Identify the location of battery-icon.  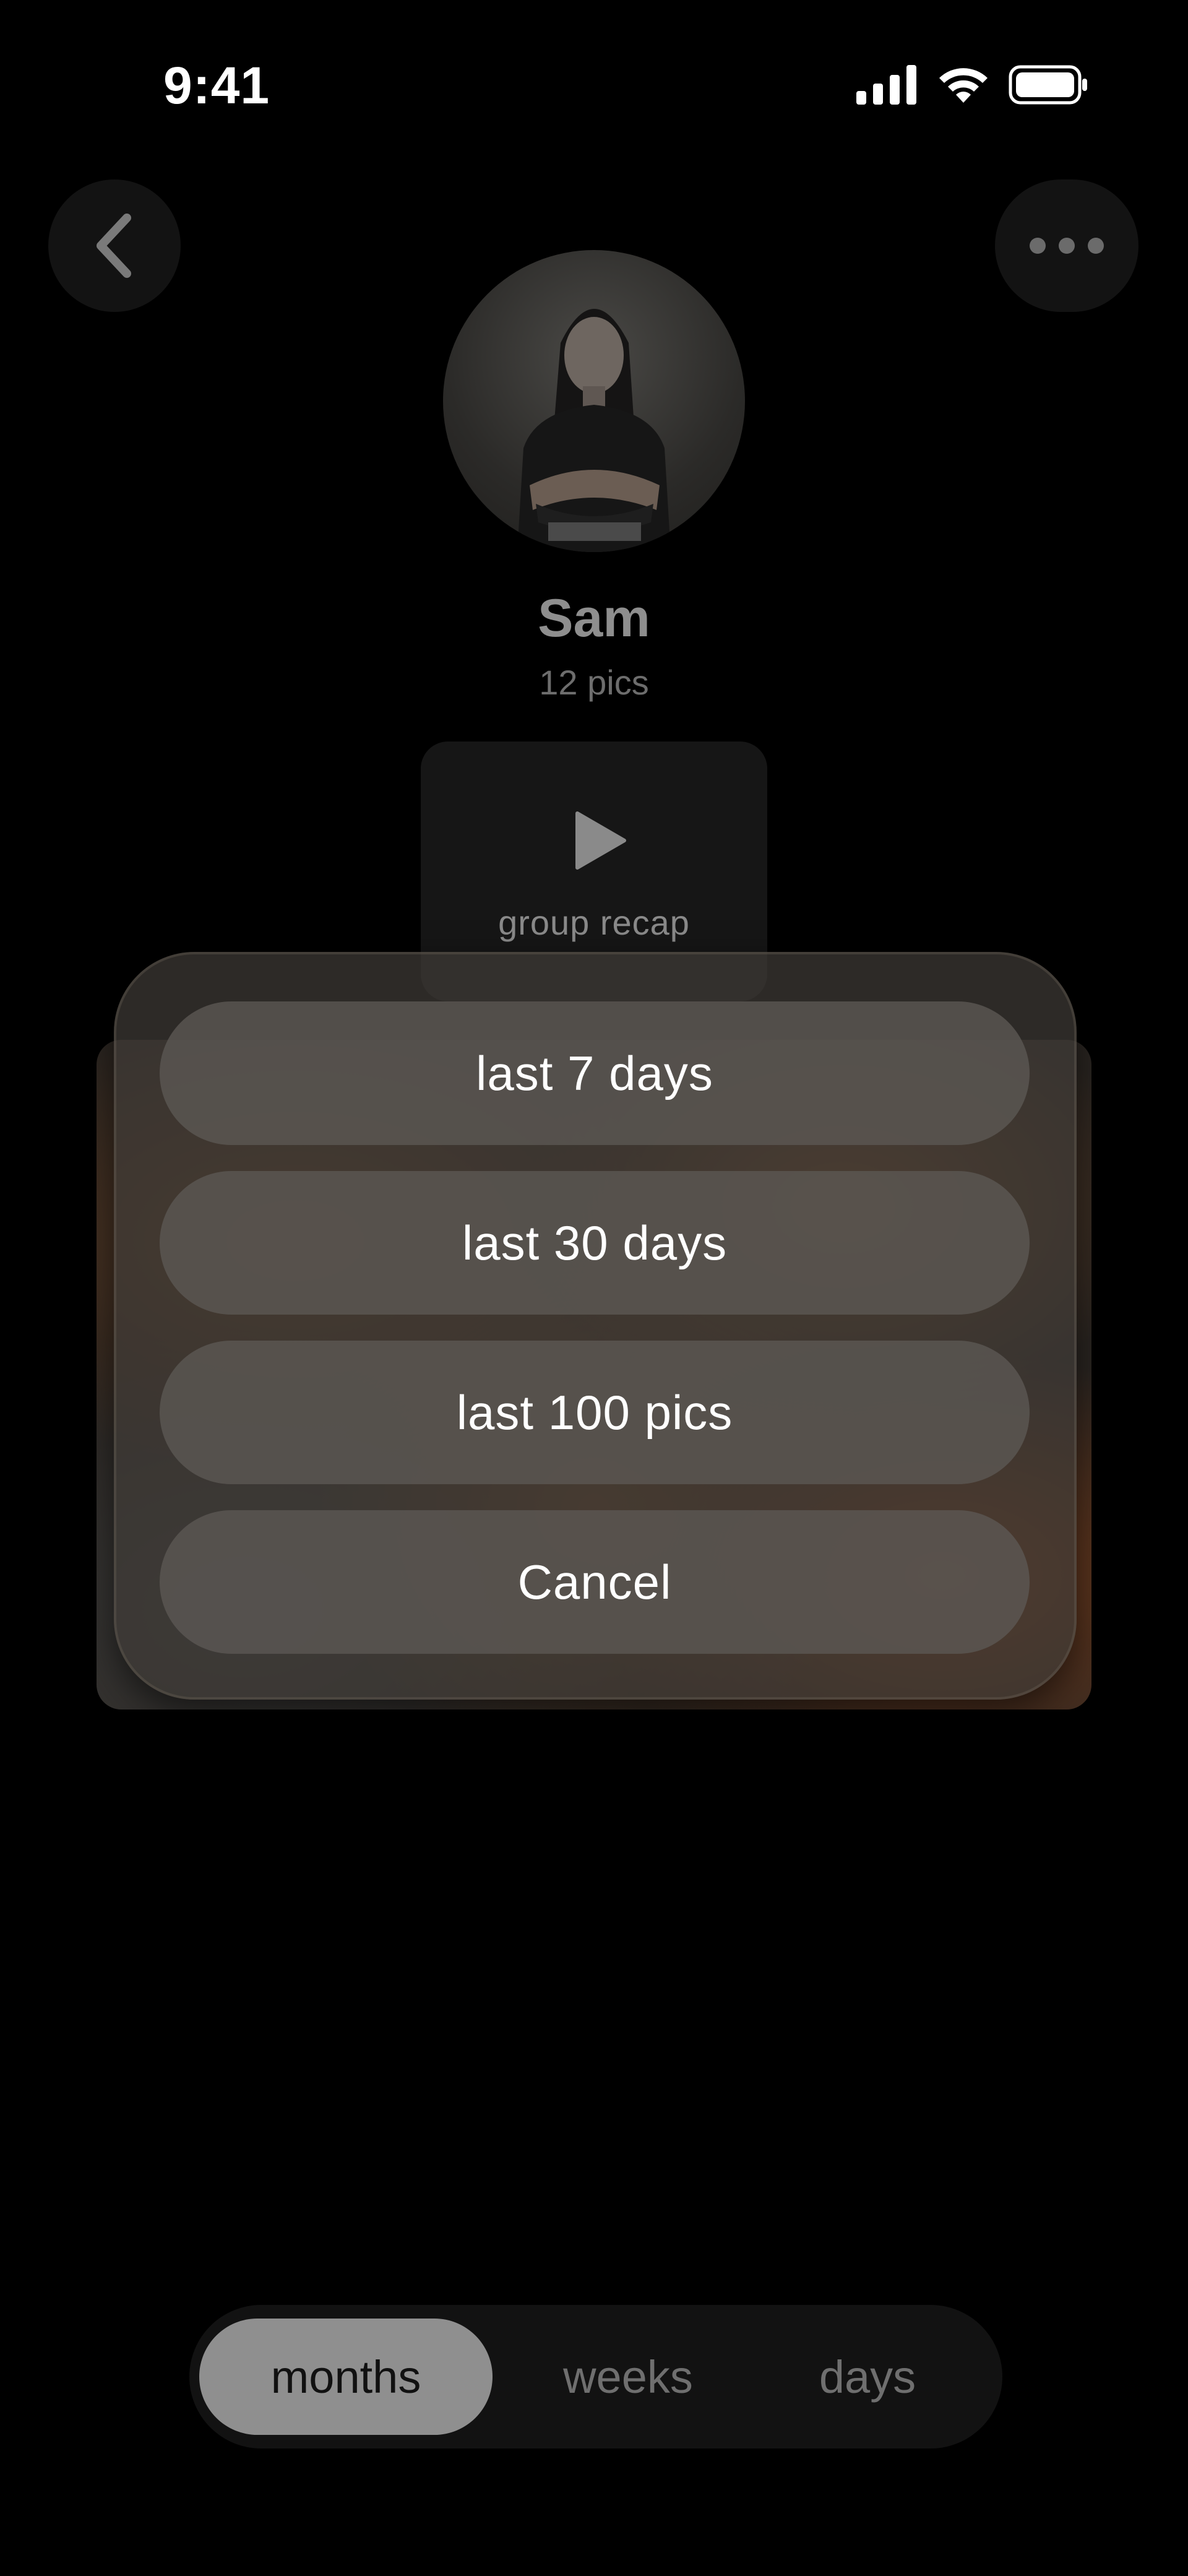
(1048, 85).